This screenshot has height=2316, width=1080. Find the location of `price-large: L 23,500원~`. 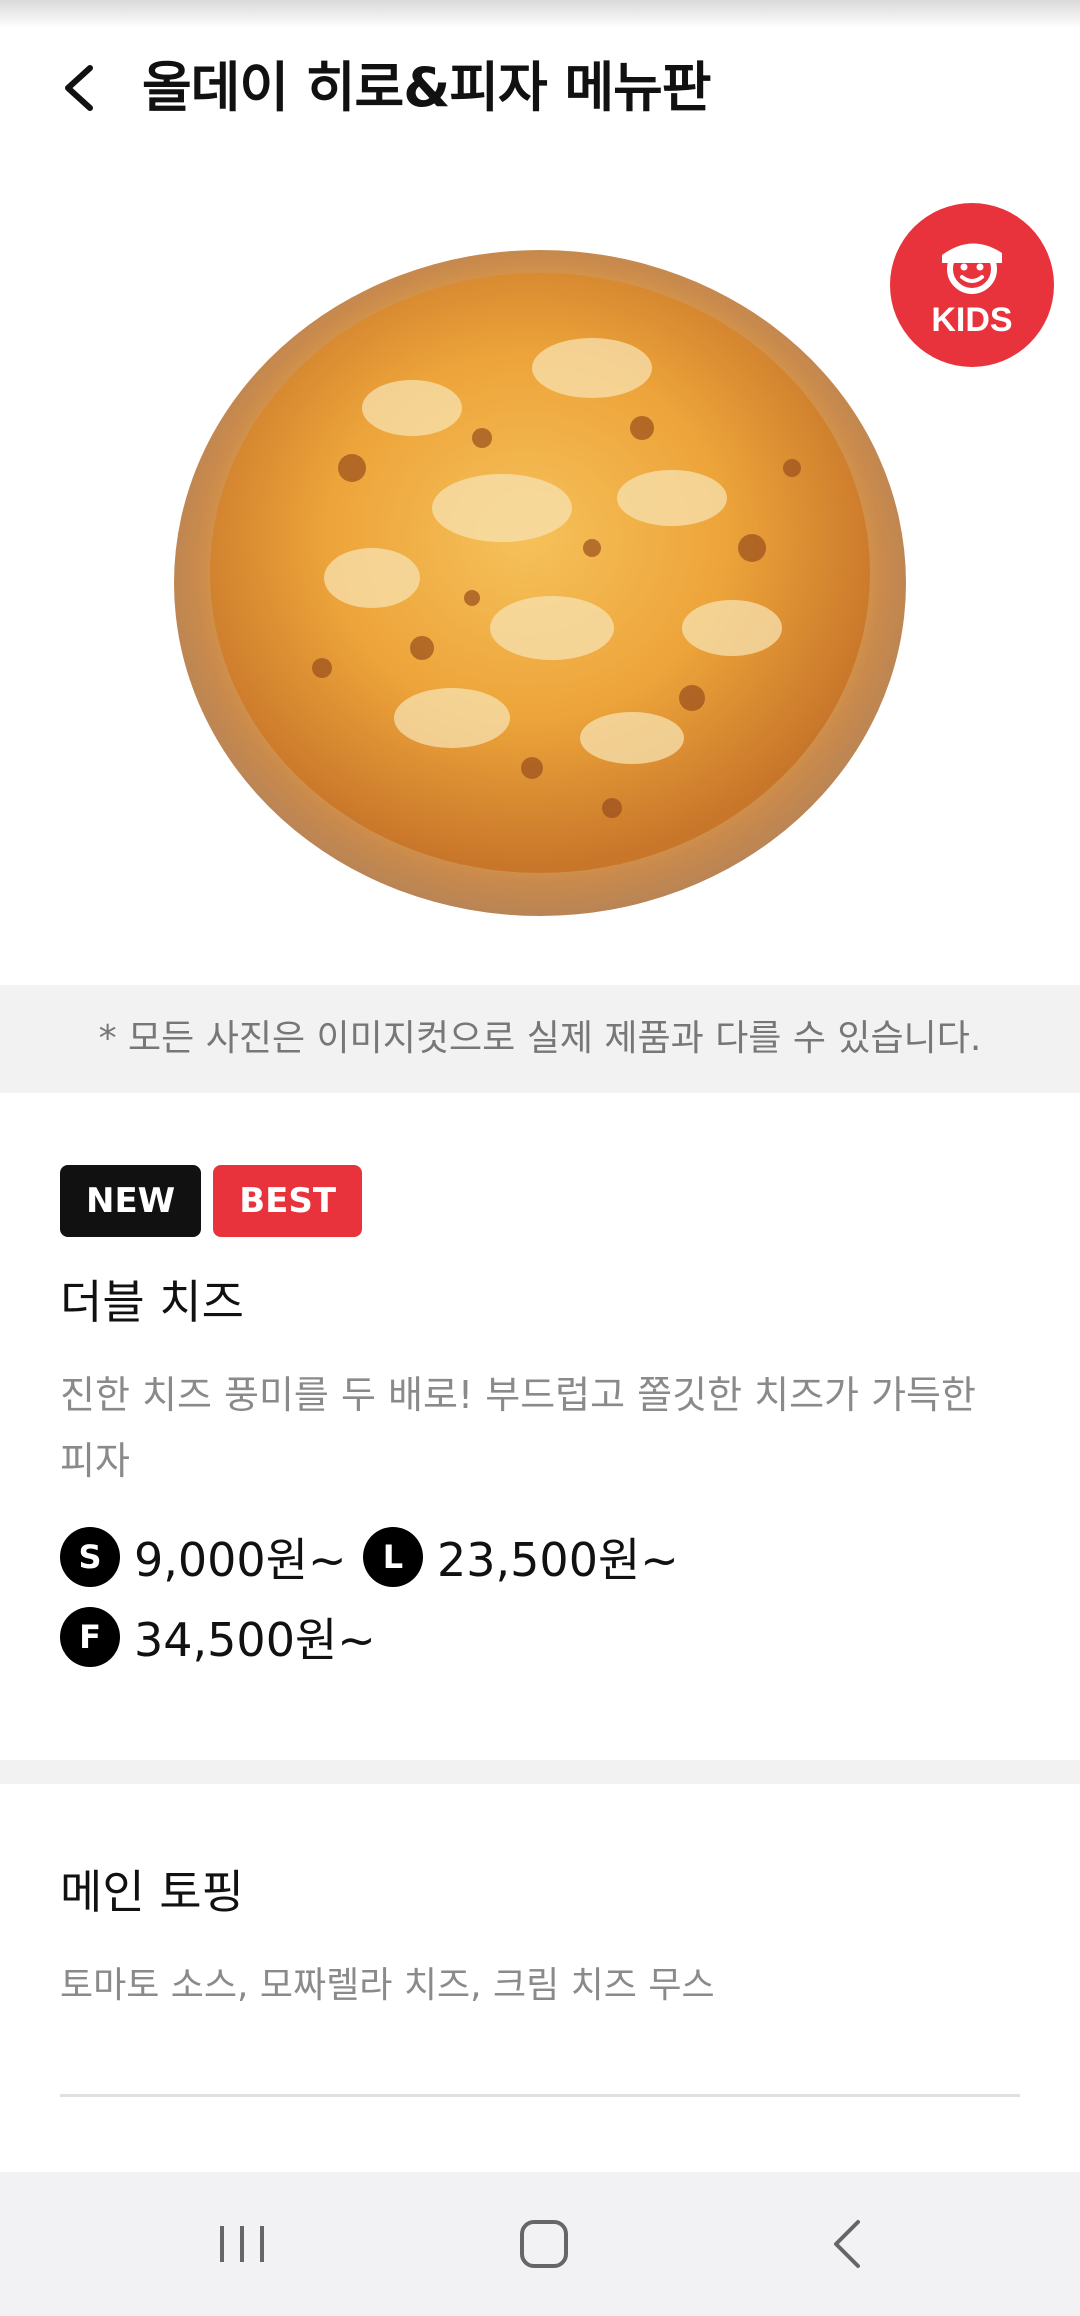

price-large: L 23,500원~ is located at coordinates (521, 1557).